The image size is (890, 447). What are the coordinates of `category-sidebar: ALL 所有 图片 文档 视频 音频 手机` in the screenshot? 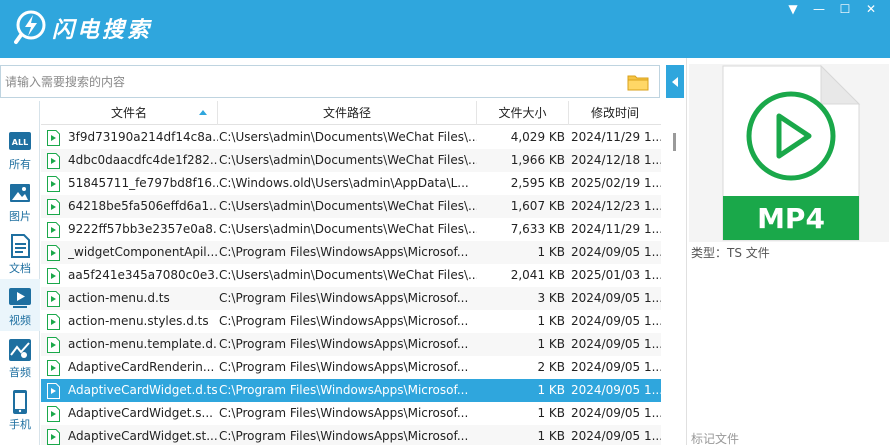 It's located at (20, 273).